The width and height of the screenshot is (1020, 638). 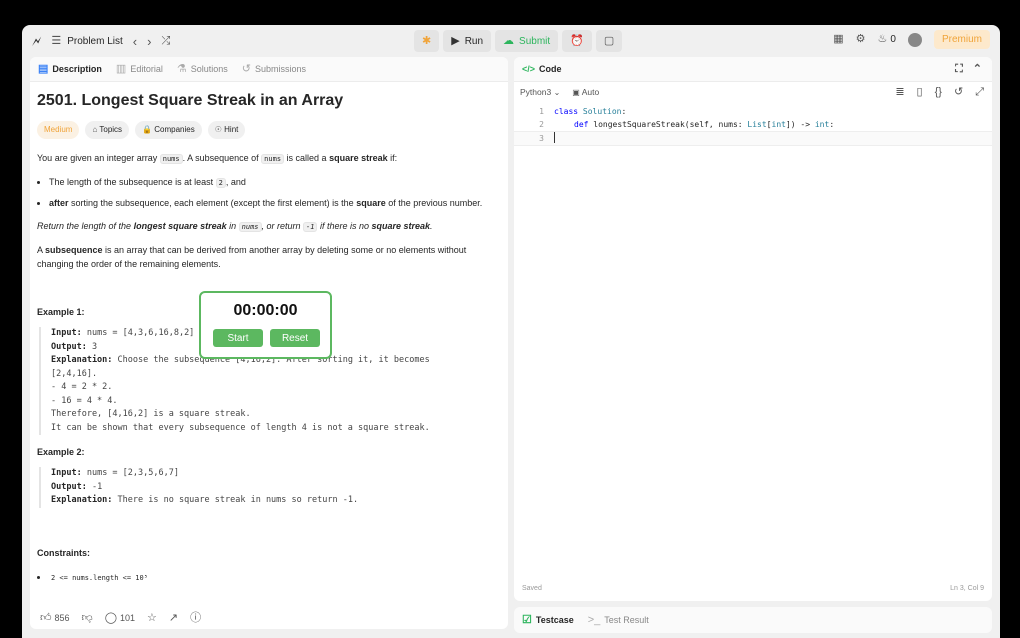 I want to click on like-button: 👍︎ 856, so click(x=55, y=617).